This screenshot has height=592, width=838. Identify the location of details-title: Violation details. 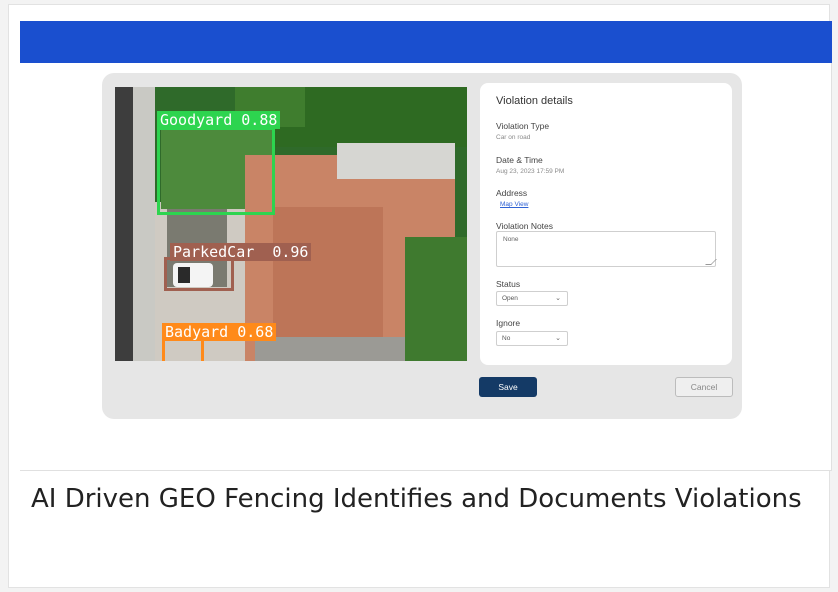
(534, 101).